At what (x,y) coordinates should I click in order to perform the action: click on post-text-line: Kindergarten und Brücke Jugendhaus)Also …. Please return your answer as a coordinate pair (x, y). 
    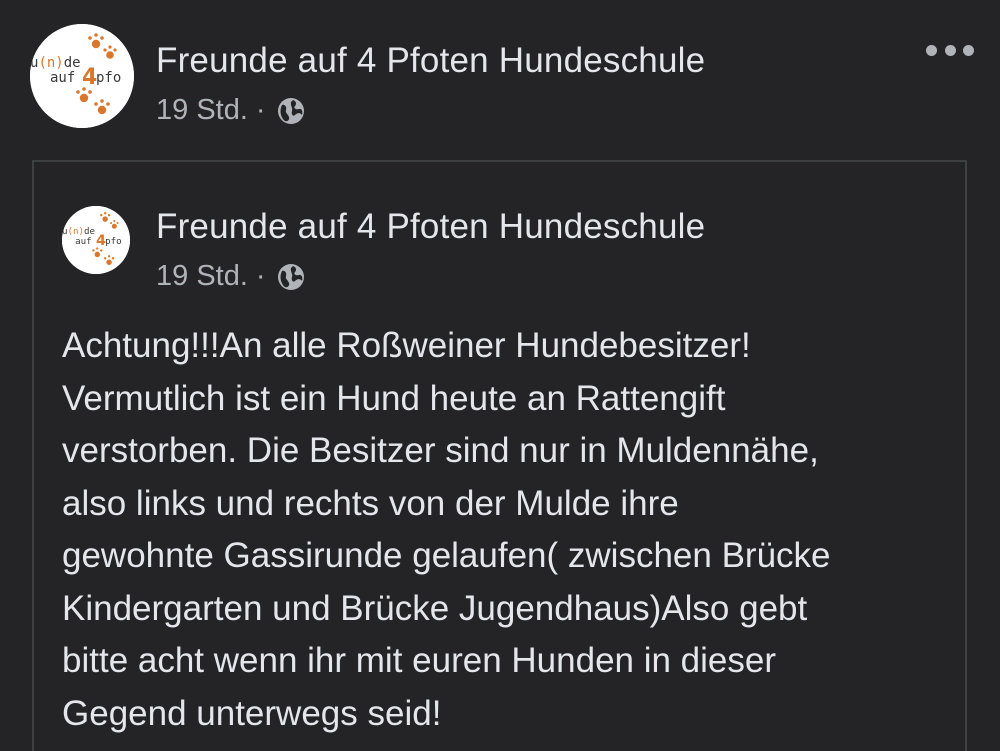
    Looking at the image, I should click on (435, 608).